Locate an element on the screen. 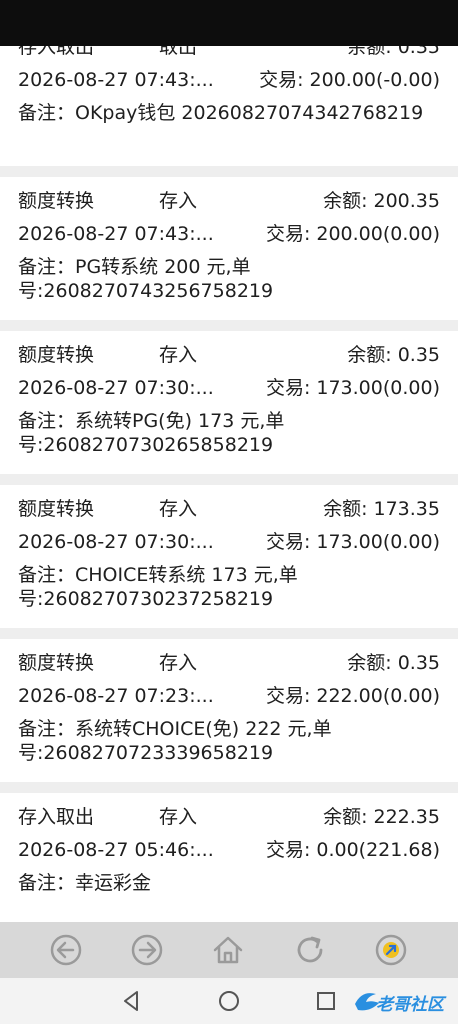 Image resolution: width=458 pixels, height=1024 pixels. home-icon is located at coordinates (228, 950).